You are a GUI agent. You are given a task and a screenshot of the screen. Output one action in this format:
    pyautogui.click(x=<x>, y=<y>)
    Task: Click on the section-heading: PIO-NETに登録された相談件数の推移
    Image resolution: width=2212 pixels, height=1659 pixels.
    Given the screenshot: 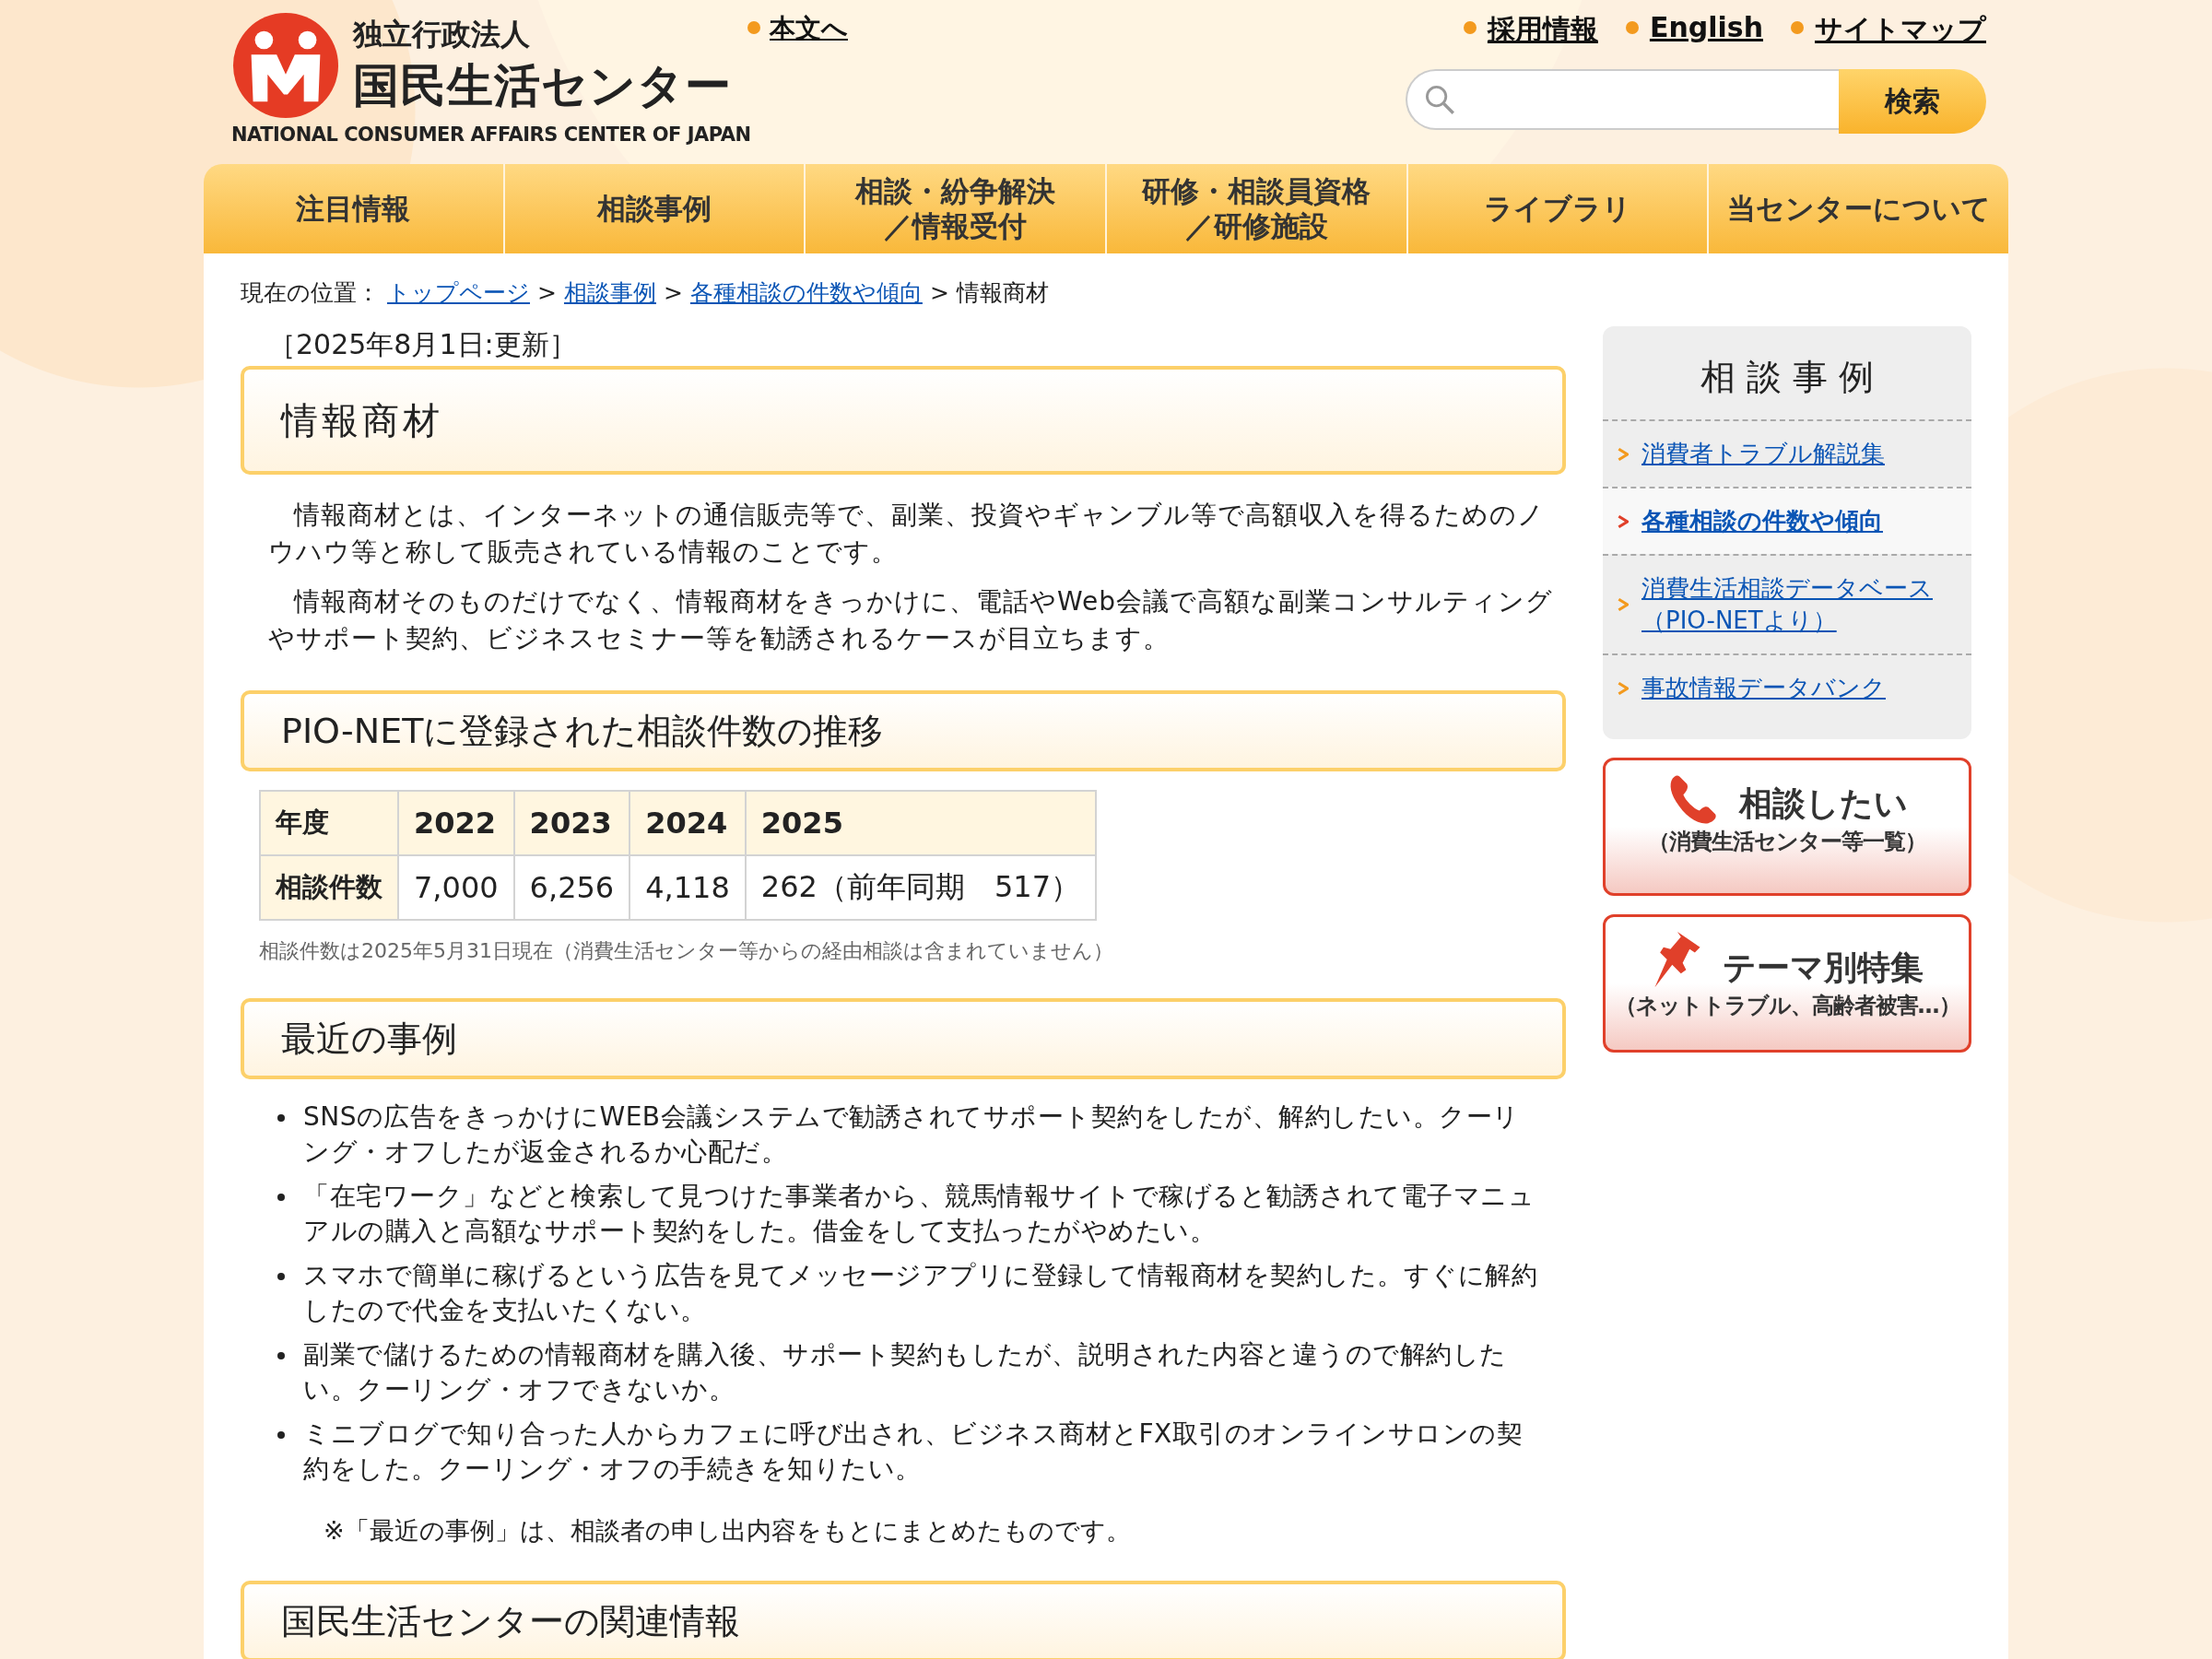 What is the action you would take?
    pyautogui.click(x=903, y=730)
    